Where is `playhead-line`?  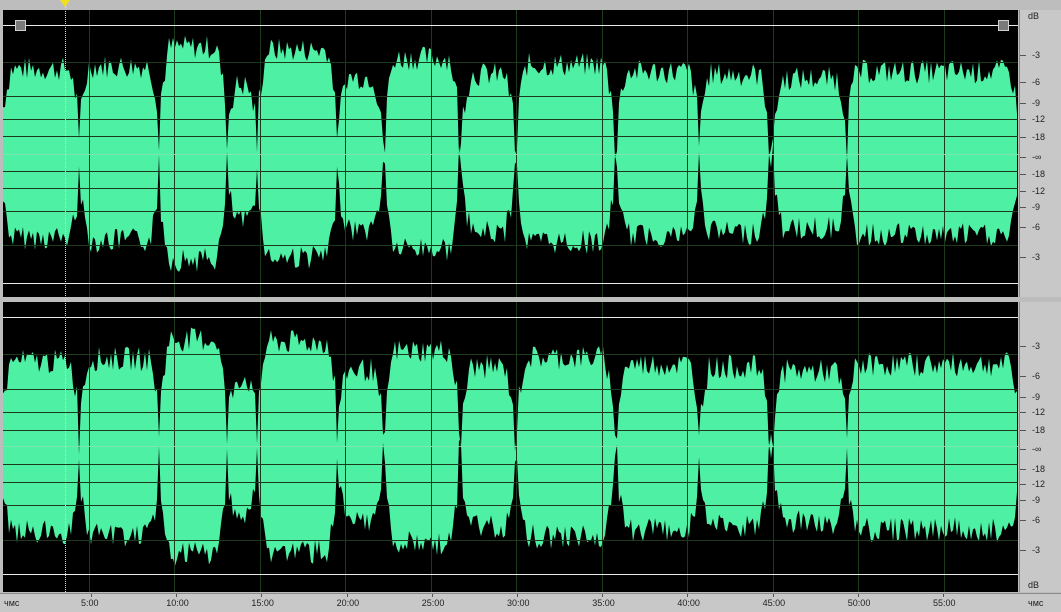 playhead-line is located at coordinates (66, 299).